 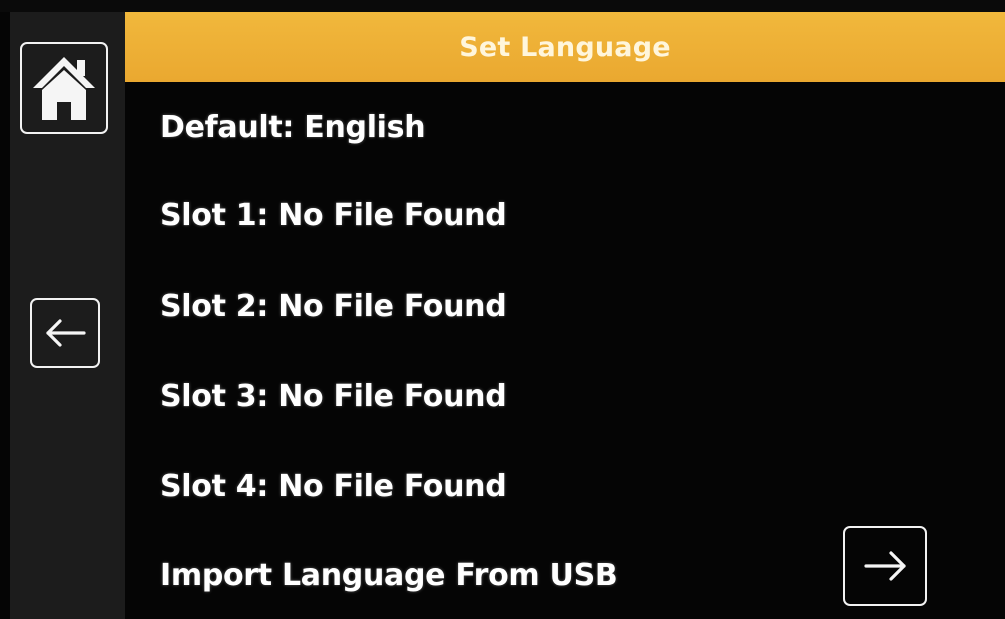 What do you see at coordinates (333, 486) in the screenshot?
I see `language-option-slot-4: Slot 4: No File Found` at bounding box center [333, 486].